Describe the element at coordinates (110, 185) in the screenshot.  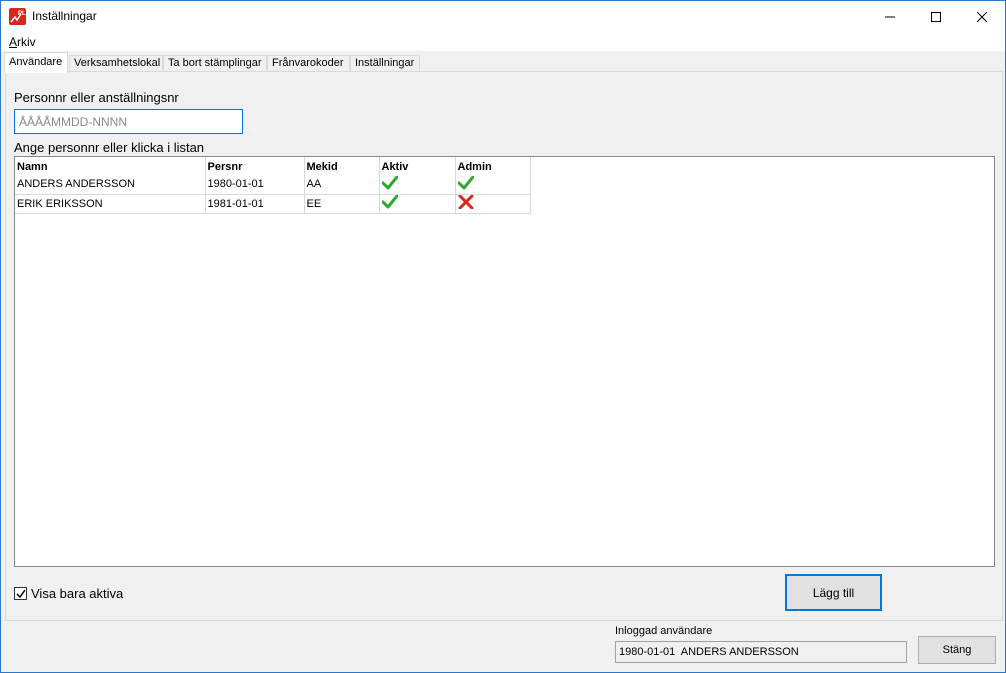
I see `cell-namn: ANDERS ANDERSSON` at that location.